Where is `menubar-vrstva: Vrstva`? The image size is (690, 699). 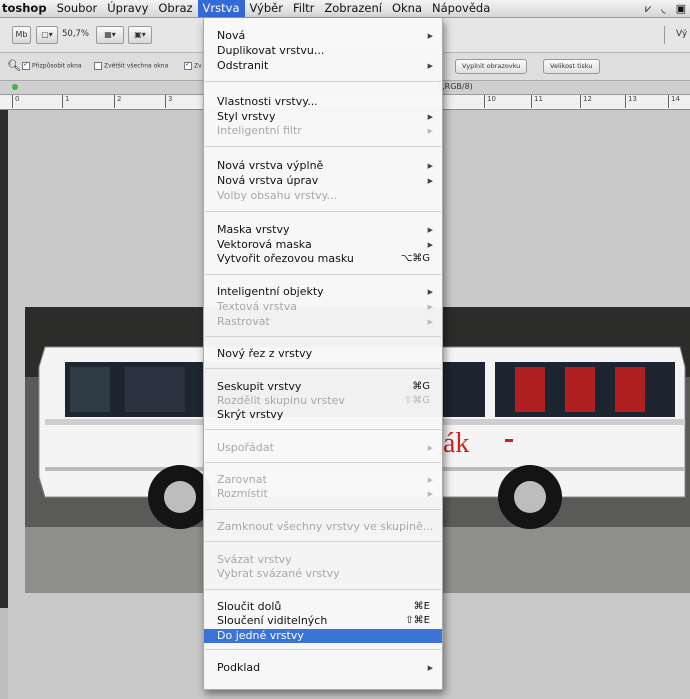 menubar-vrstva: Vrstva is located at coordinates (221, 8).